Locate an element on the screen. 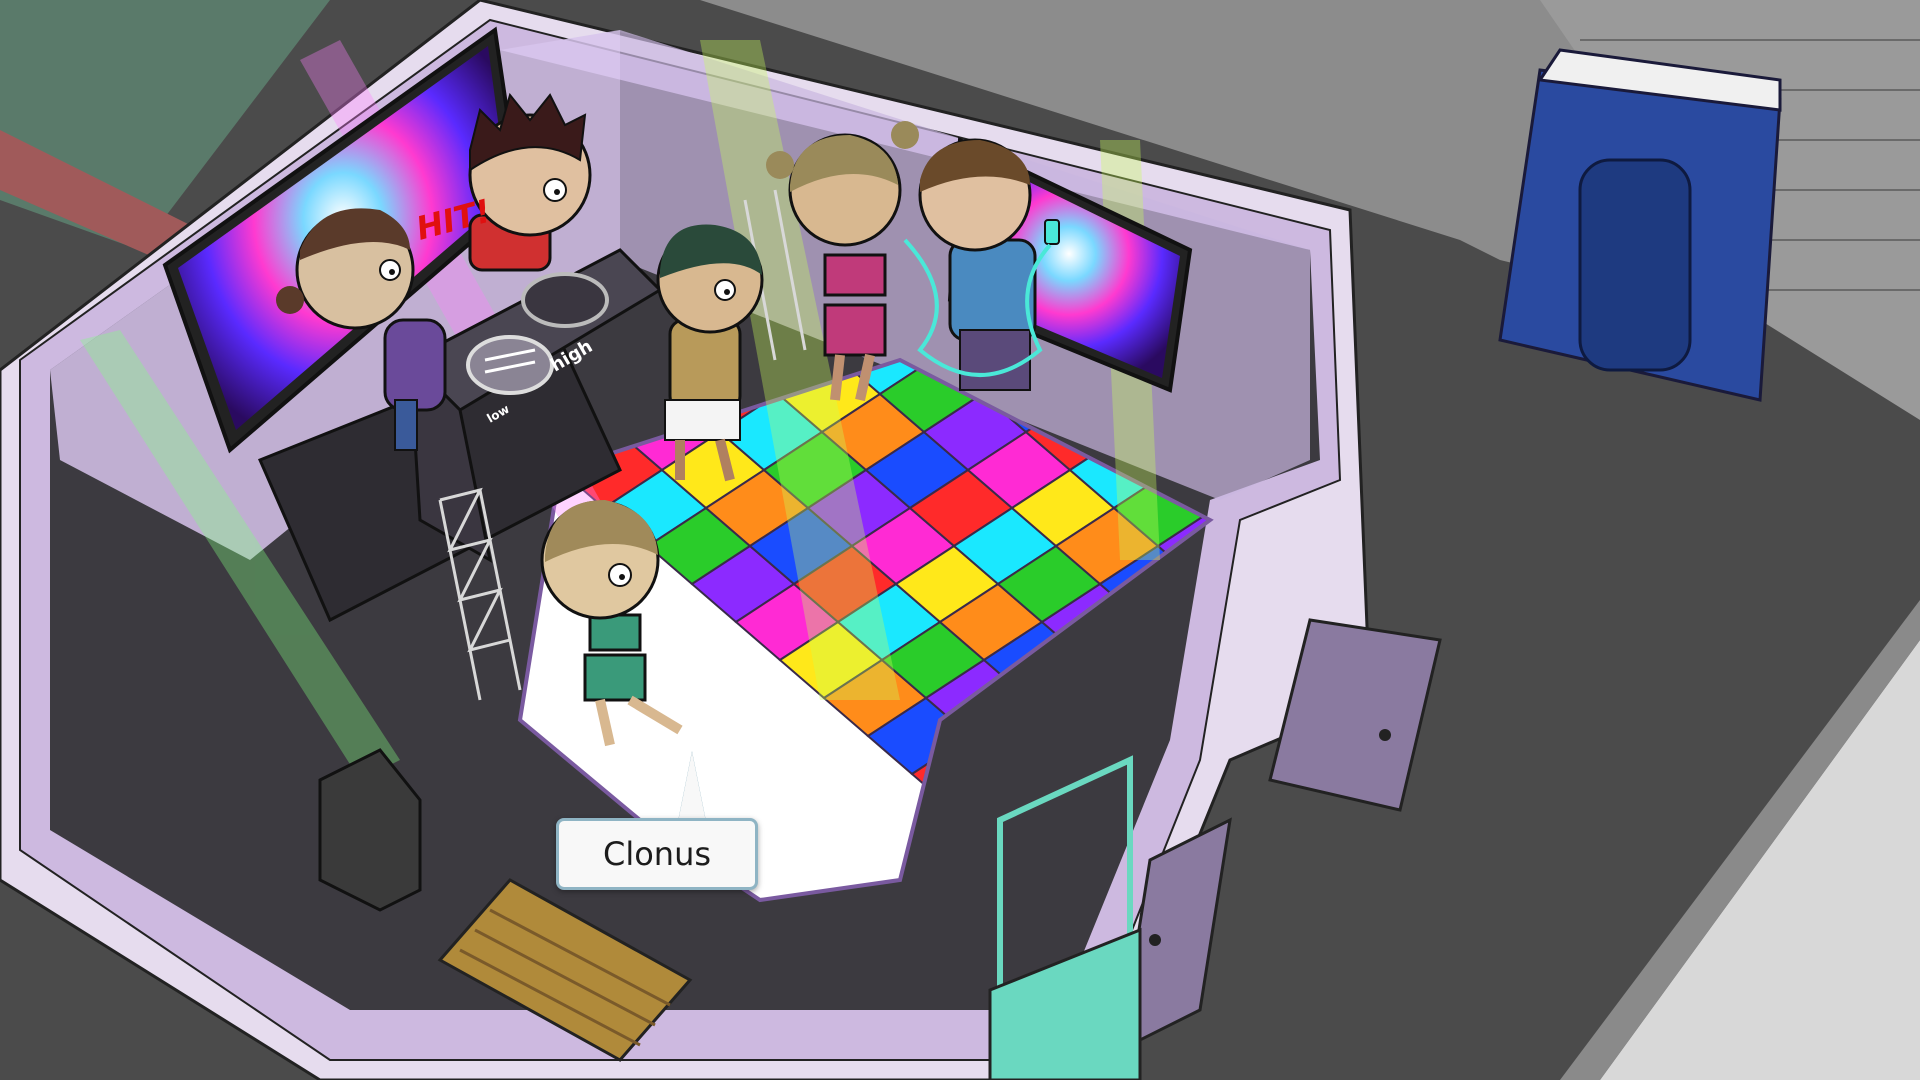 The image size is (1920, 1080). mixer-knob-top is located at coordinates (565, 300).